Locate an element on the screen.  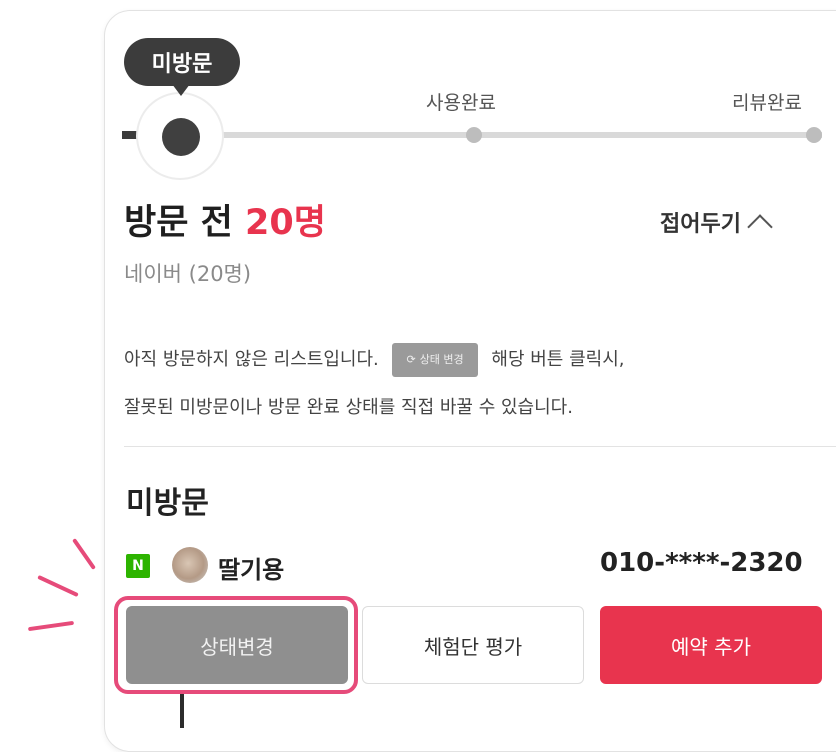
current-step-tooltip: 미방문 is located at coordinates (182, 62).